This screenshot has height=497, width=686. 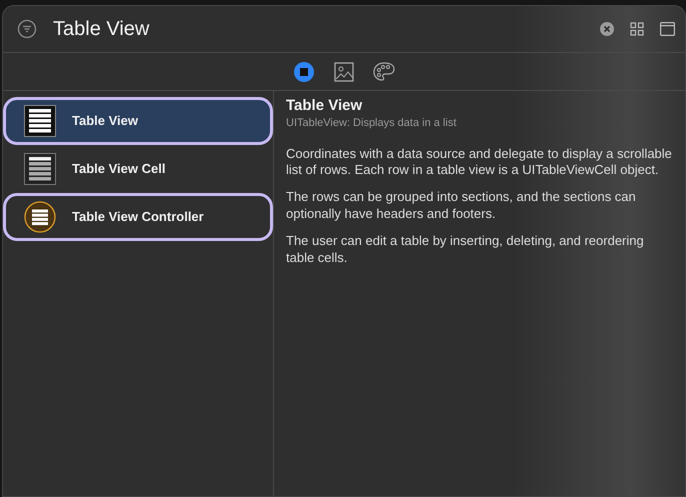 I want to click on detail-title: Table View, so click(x=325, y=106).